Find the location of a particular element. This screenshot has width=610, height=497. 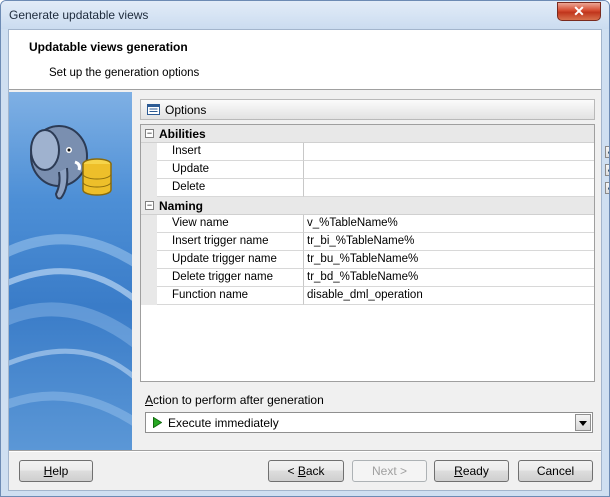

help-label: elp is located at coordinates (60, 471).